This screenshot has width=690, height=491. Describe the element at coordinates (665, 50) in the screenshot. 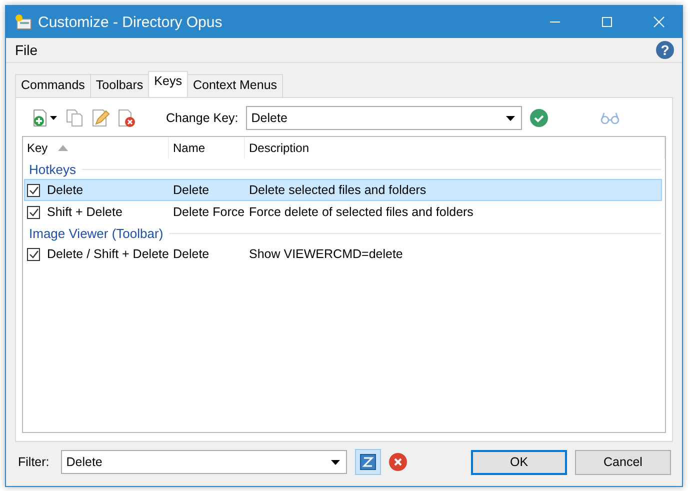

I see `help-button: ?` at that location.